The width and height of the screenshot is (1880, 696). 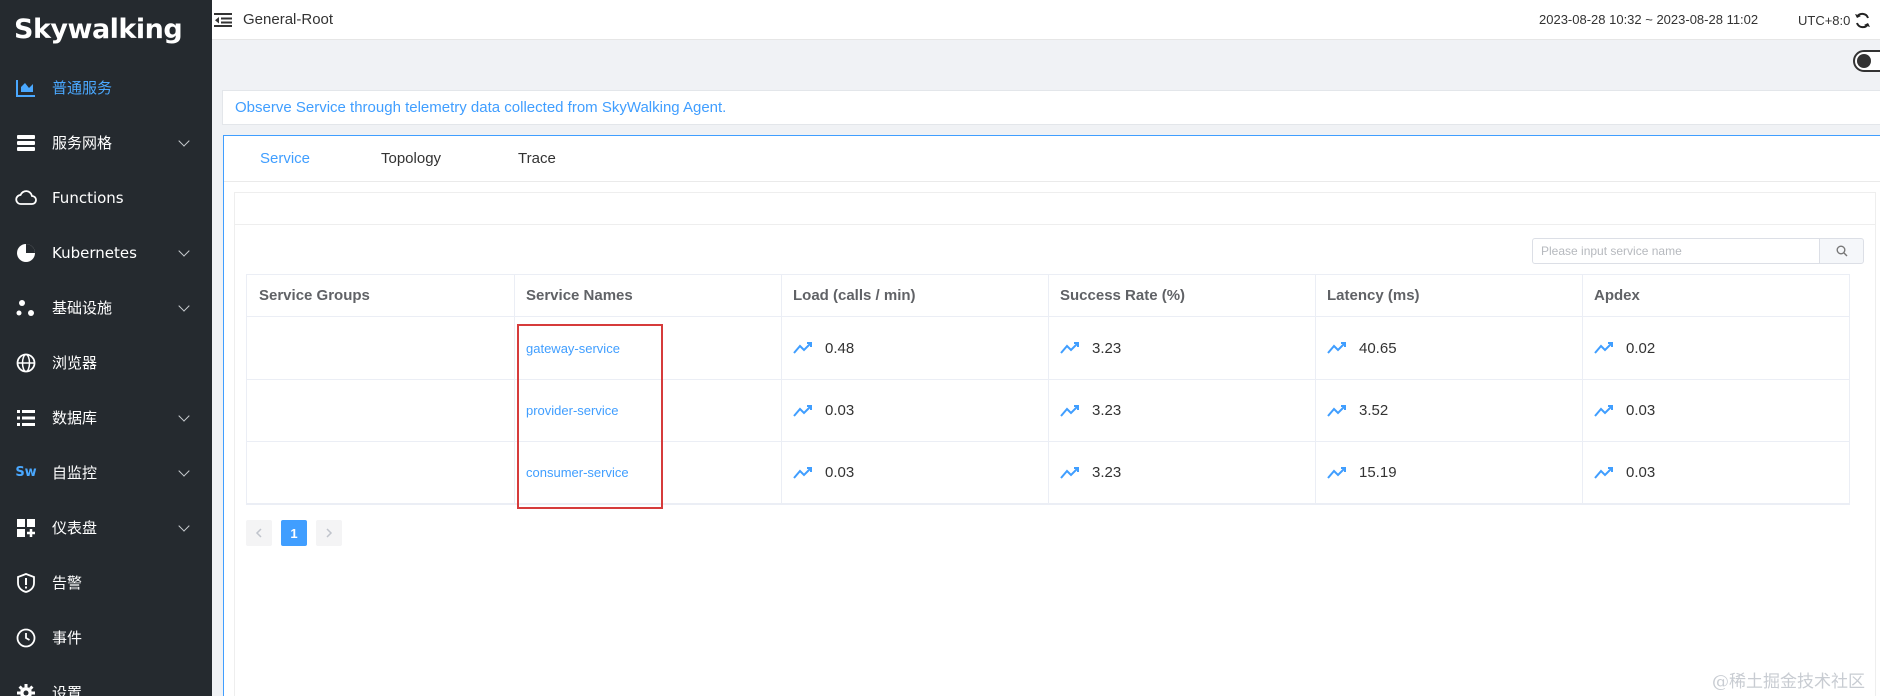 What do you see at coordinates (314, 295) in the screenshot?
I see `column-header-service-groups: Service Groups` at bounding box center [314, 295].